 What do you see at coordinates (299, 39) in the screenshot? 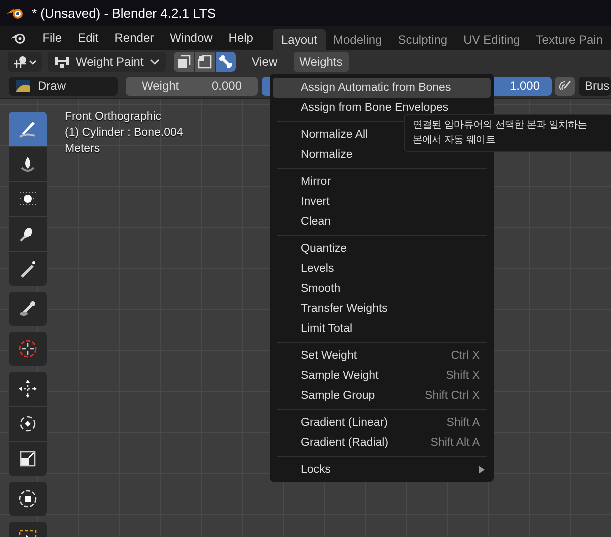
I see `workspace-tab: Layout` at bounding box center [299, 39].